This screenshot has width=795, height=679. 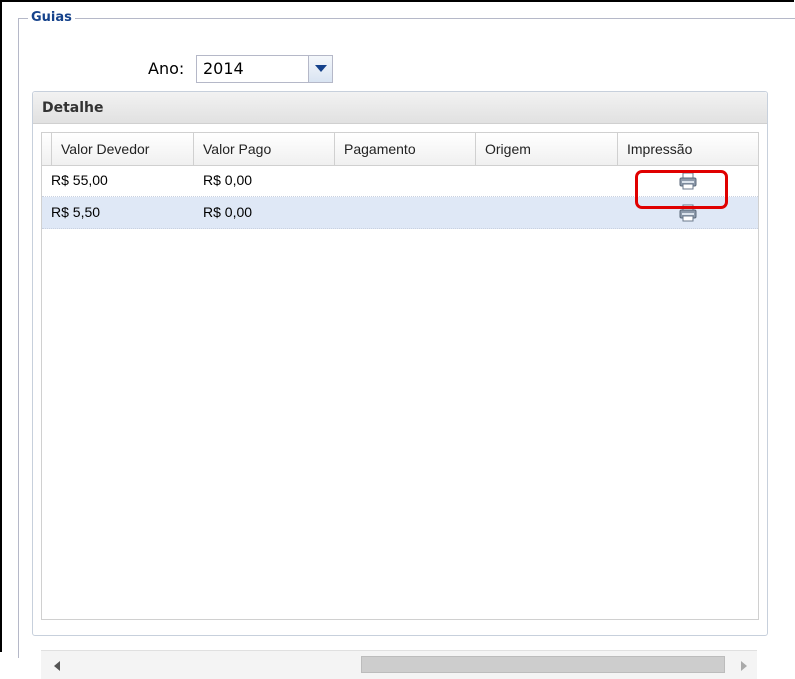 I want to click on column-header-impressao: Impressão, so click(x=688, y=149).